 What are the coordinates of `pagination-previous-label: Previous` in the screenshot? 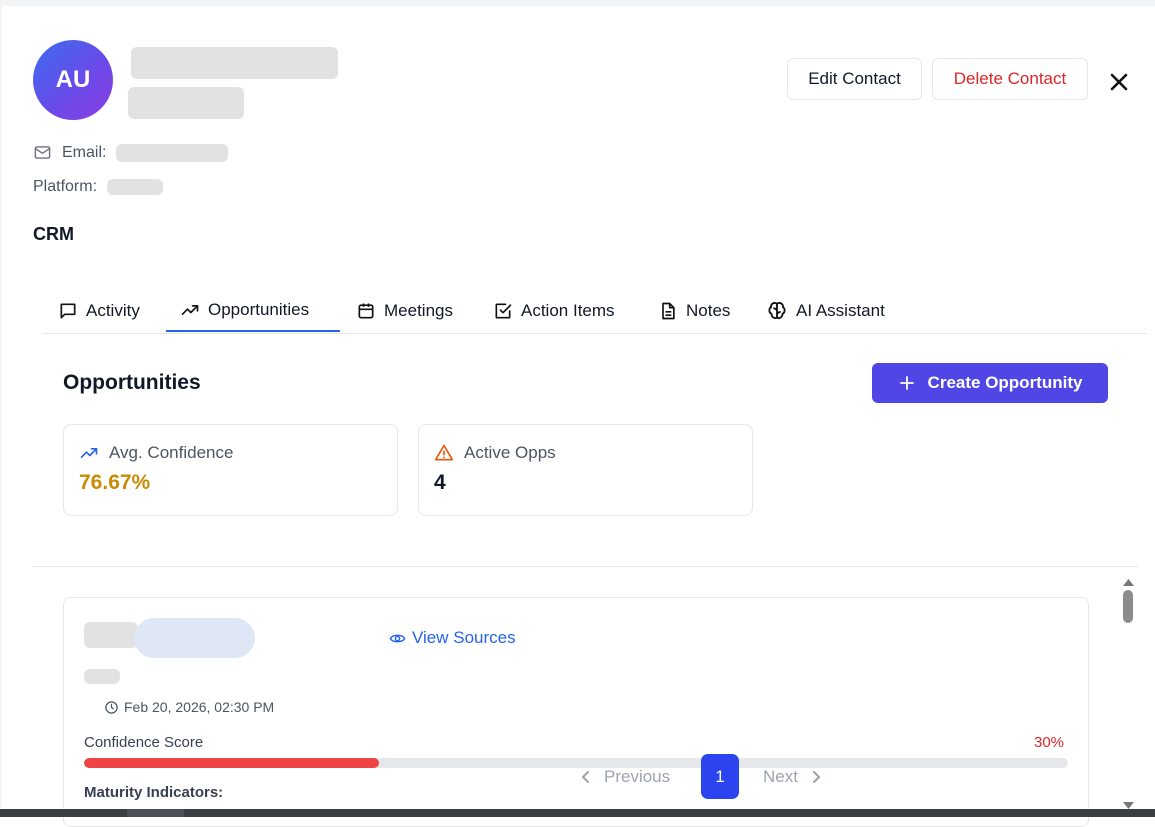 It's located at (637, 776).